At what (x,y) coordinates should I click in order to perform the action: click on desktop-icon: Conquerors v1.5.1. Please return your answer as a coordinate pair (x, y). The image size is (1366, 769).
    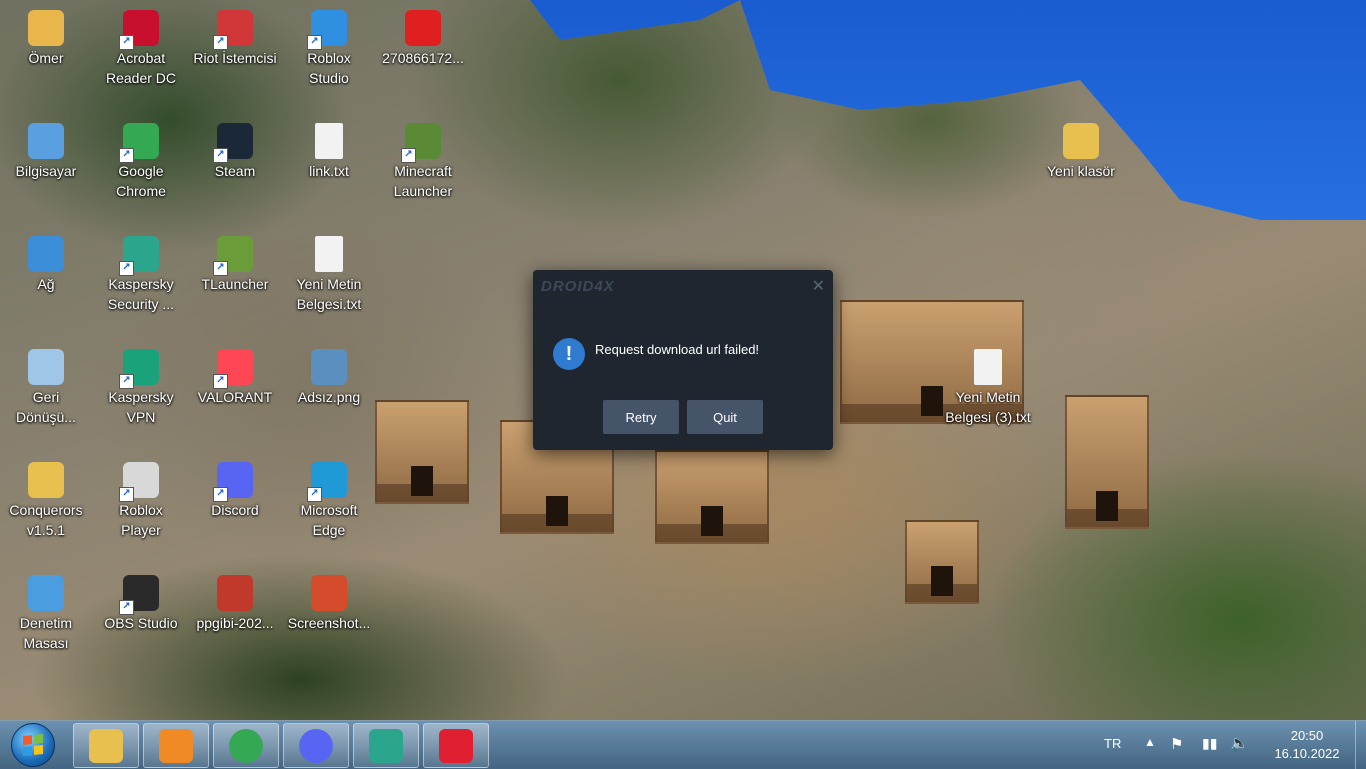
    Looking at the image, I should click on (46, 498).